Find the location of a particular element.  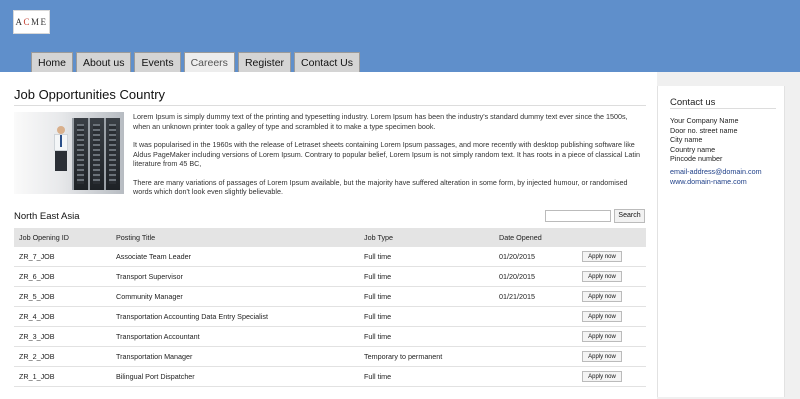

nav-tab-home: Home is located at coordinates (52, 62).